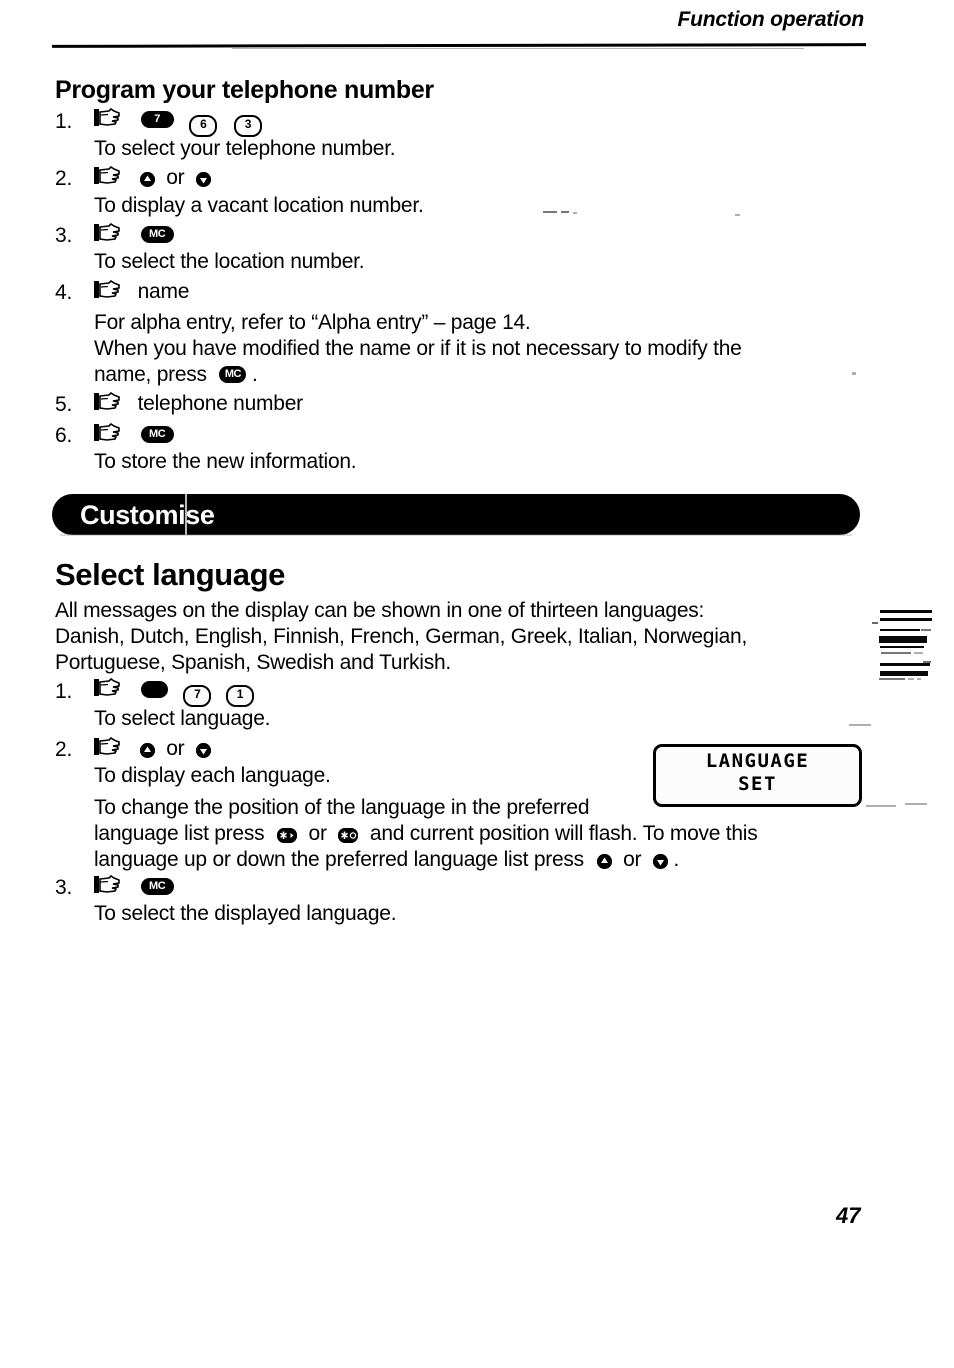 This screenshot has height=1368, width=954. I want to click on lcd-display-illustration: LANGUAGE SET, so click(757, 775).